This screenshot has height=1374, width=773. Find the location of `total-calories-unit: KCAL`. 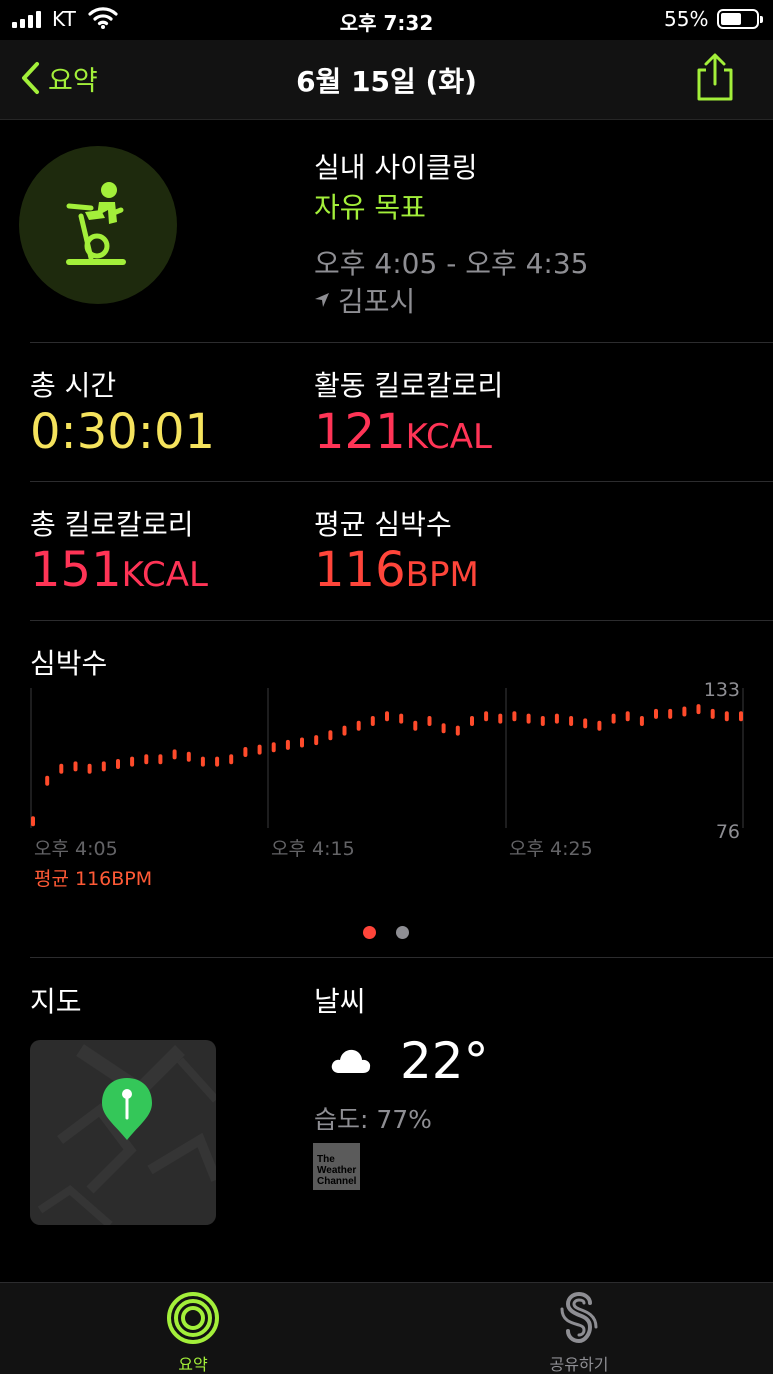

total-calories-unit: KCAL is located at coordinates (165, 575).